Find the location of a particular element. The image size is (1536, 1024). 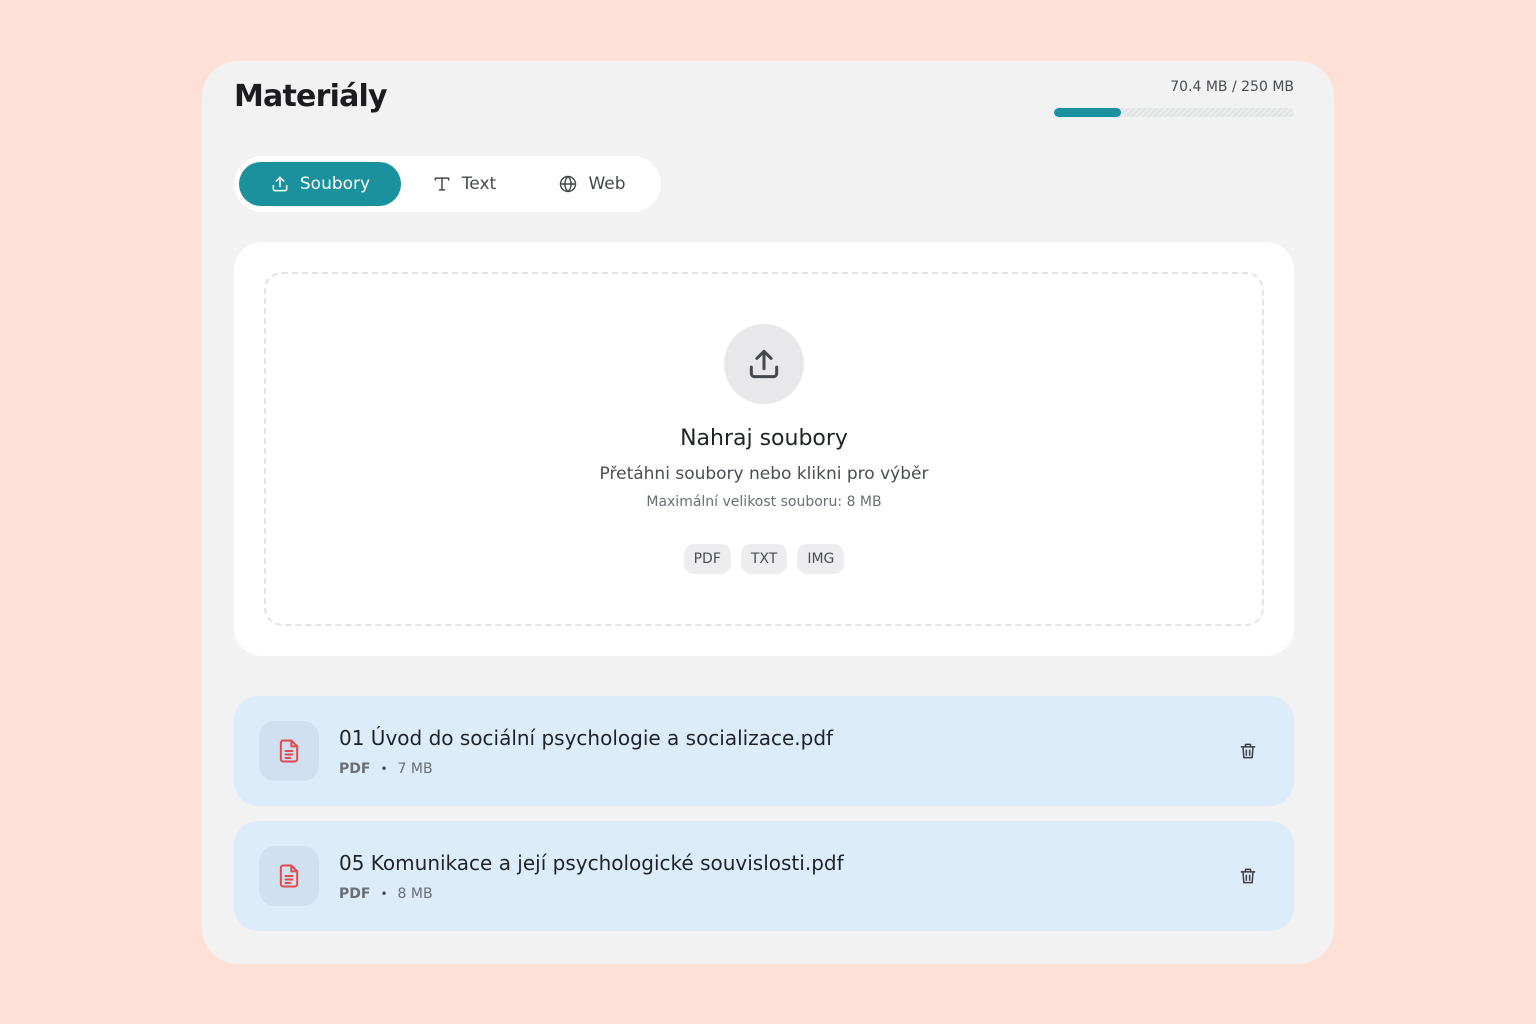

tab-files-label: Soubory is located at coordinates (335, 184).